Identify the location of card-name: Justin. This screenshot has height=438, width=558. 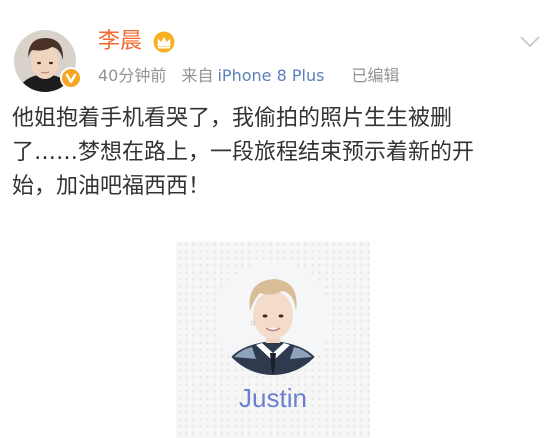
(273, 398).